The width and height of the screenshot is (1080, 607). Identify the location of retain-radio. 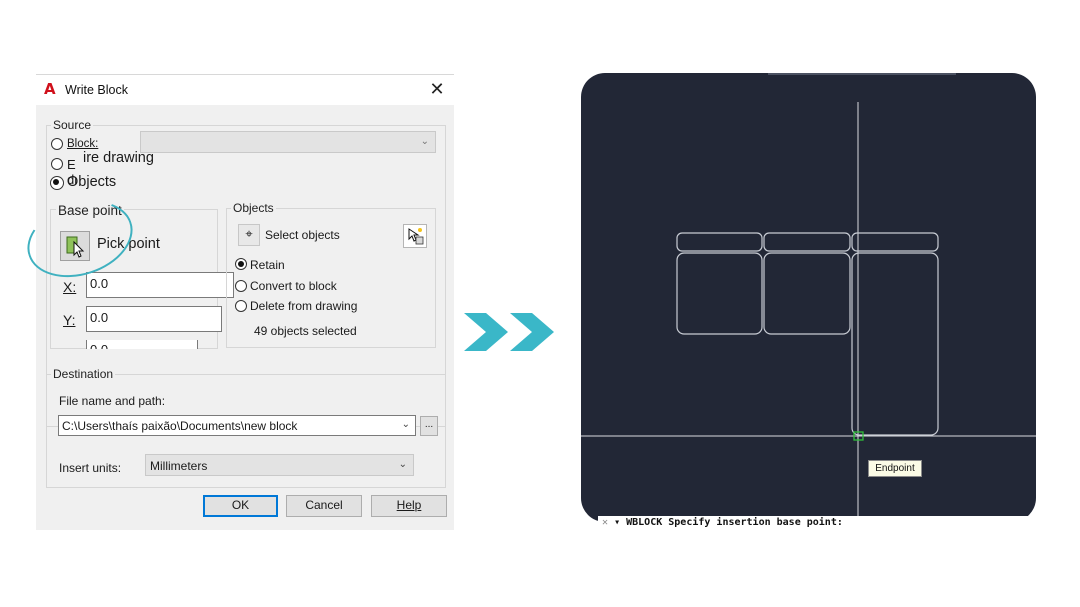
(241, 264).